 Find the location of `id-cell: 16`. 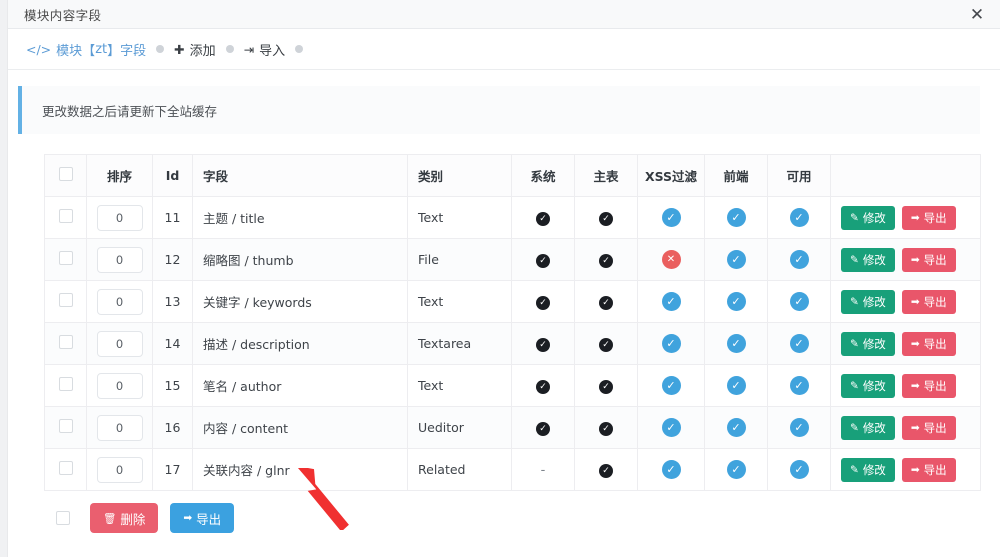

id-cell: 16 is located at coordinates (172, 427).